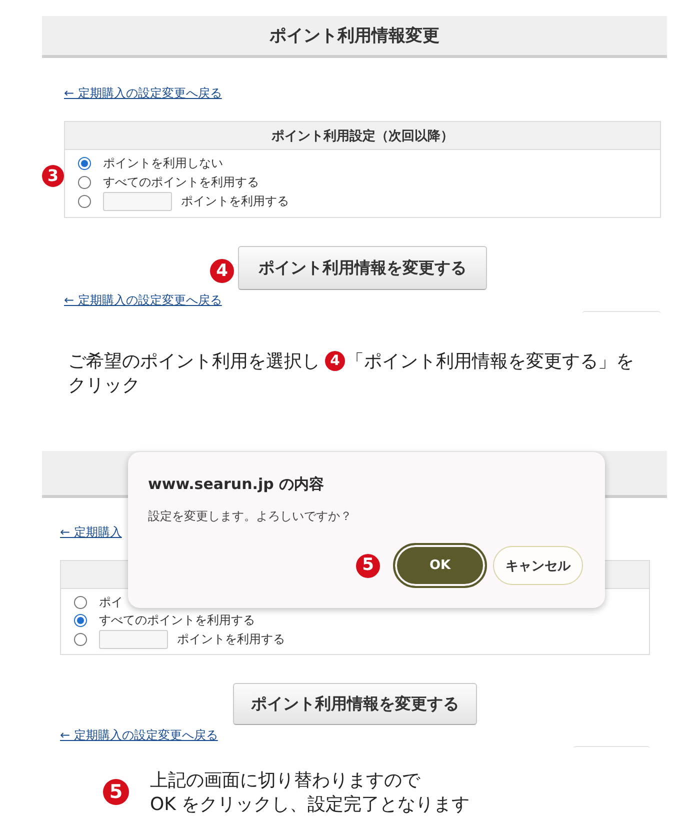  Describe the element at coordinates (310, 804) in the screenshot. I see `instruction-text: OK をクリックし、設定完了となります` at that location.